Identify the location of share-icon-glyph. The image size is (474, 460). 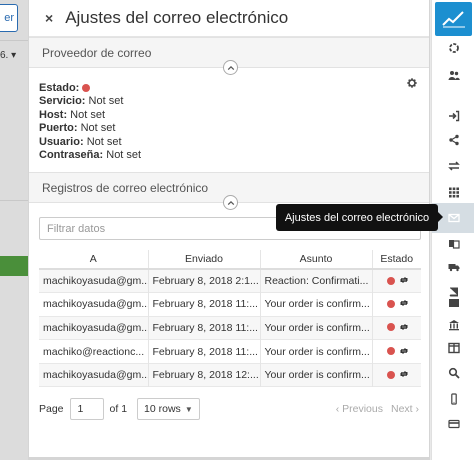
(453, 140).